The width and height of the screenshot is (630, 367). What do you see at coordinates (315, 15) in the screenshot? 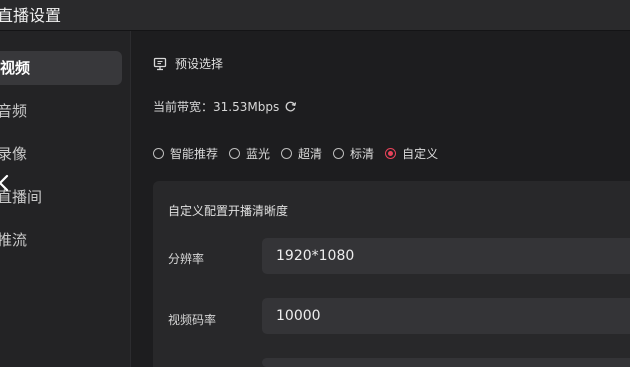
I see `title-bar: 直播设置` at bounding box center [315, 15].